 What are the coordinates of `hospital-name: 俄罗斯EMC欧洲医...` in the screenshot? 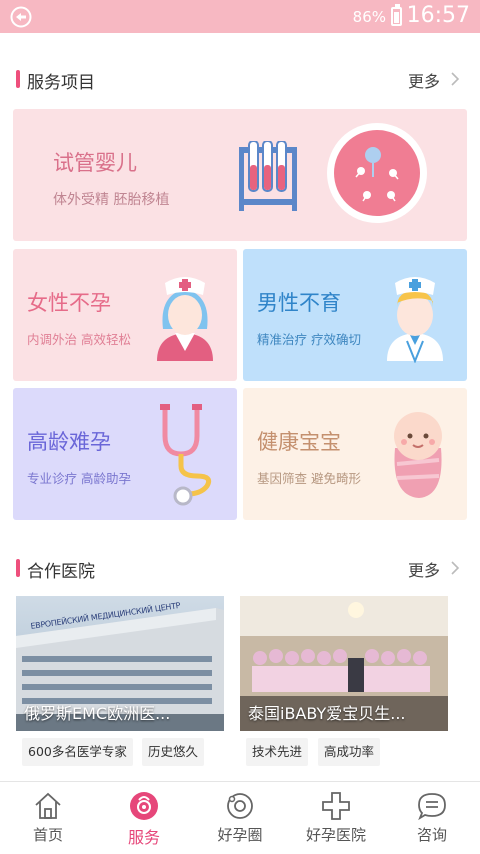 It's located at (97, 713).